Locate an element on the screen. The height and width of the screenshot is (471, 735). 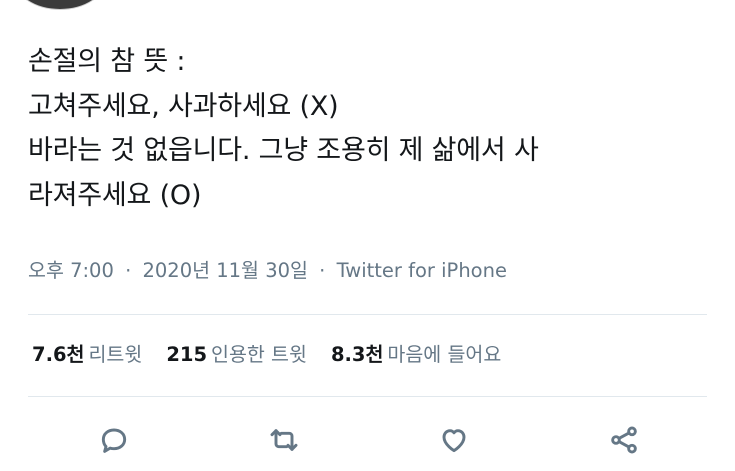
action-bar is located at coordinates (367, 440).